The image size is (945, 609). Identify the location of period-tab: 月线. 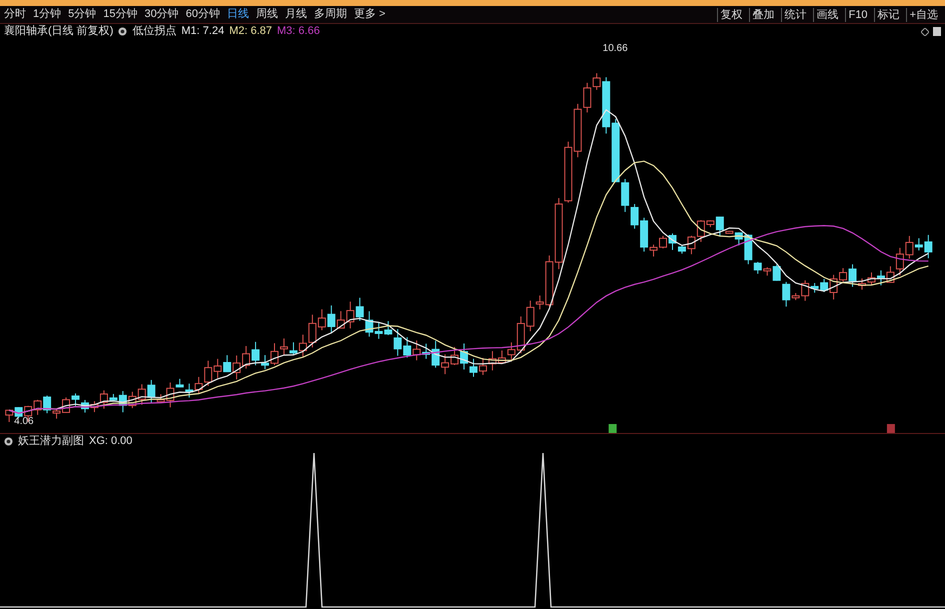
(296, 14).